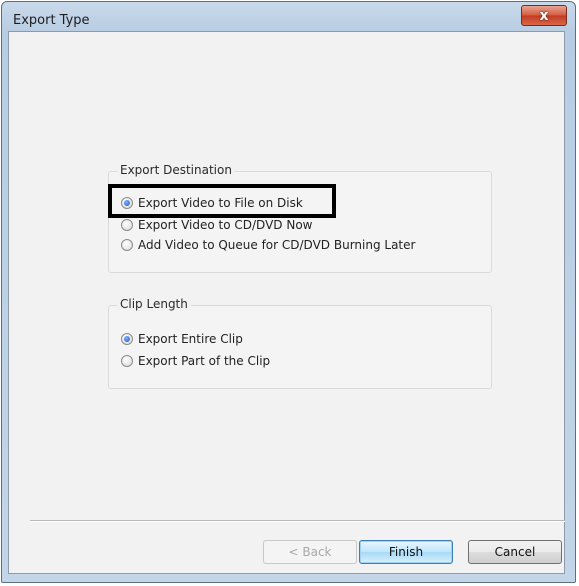  What do you see at coordinates (190, 339) in the screenshot?
I see `radio-label: Export Entire Clip` at bounding box center [190, 339].